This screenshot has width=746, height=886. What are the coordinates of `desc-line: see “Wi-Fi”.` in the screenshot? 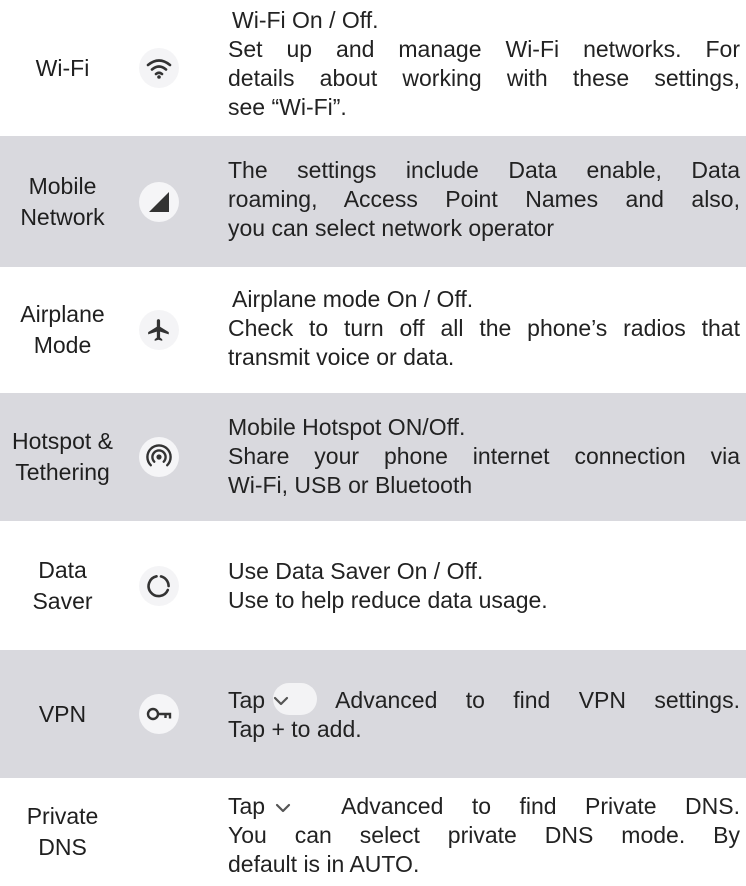 It's located at (287, 107).